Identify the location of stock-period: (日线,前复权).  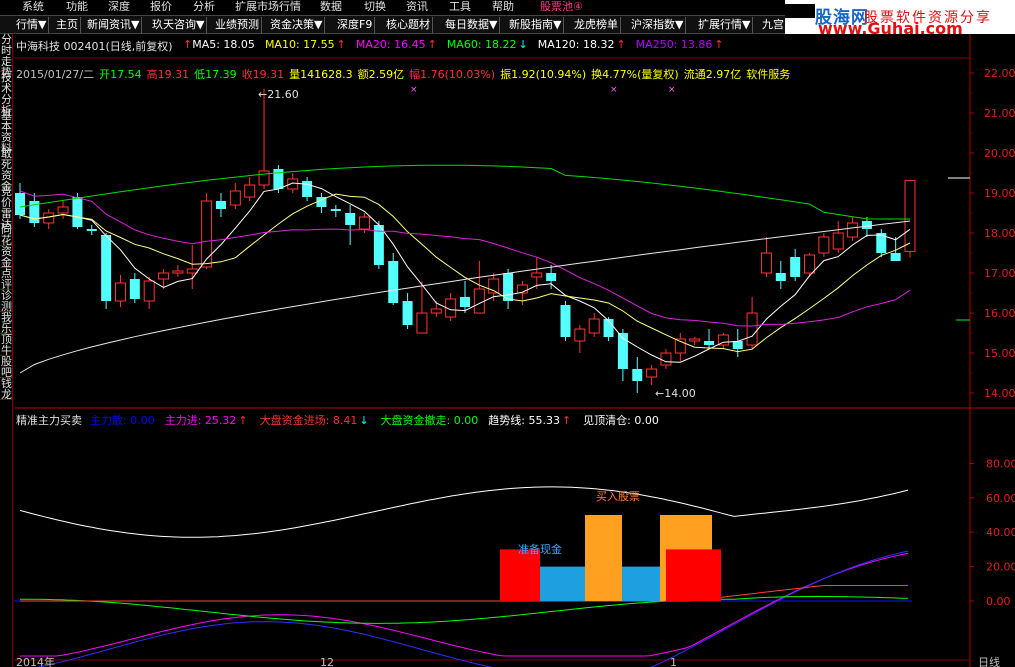
(139, 46).